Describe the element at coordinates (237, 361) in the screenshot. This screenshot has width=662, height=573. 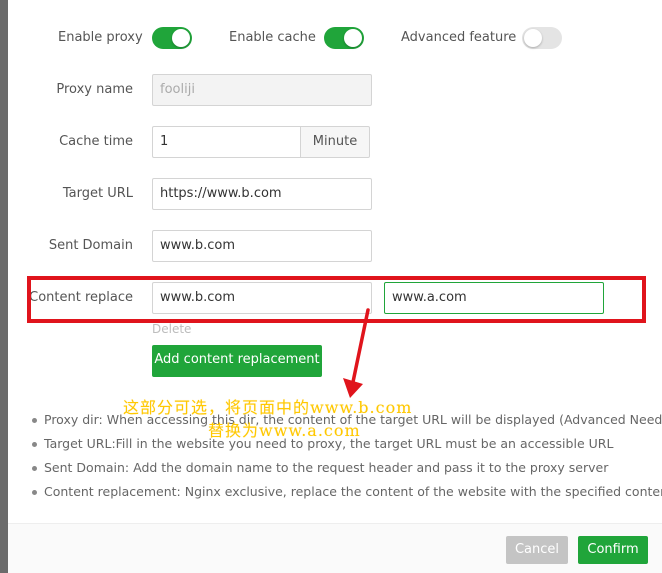
I see `add-content-replacement-button: Add content replacement` at that location.